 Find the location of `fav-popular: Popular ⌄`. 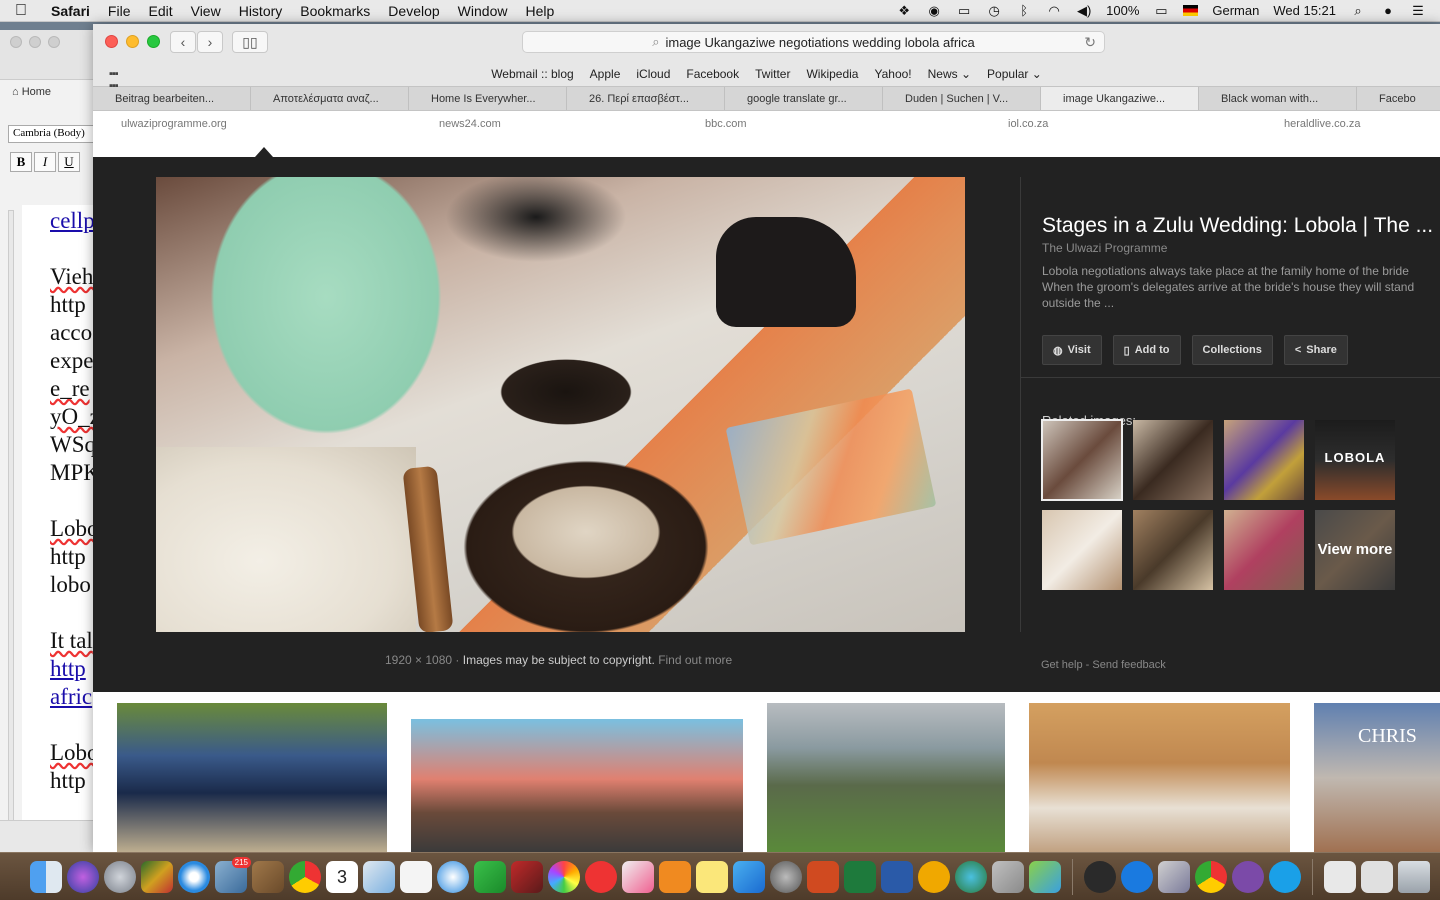

fav-popular: Popular ⌄ is located at coordinates (1014, 74).